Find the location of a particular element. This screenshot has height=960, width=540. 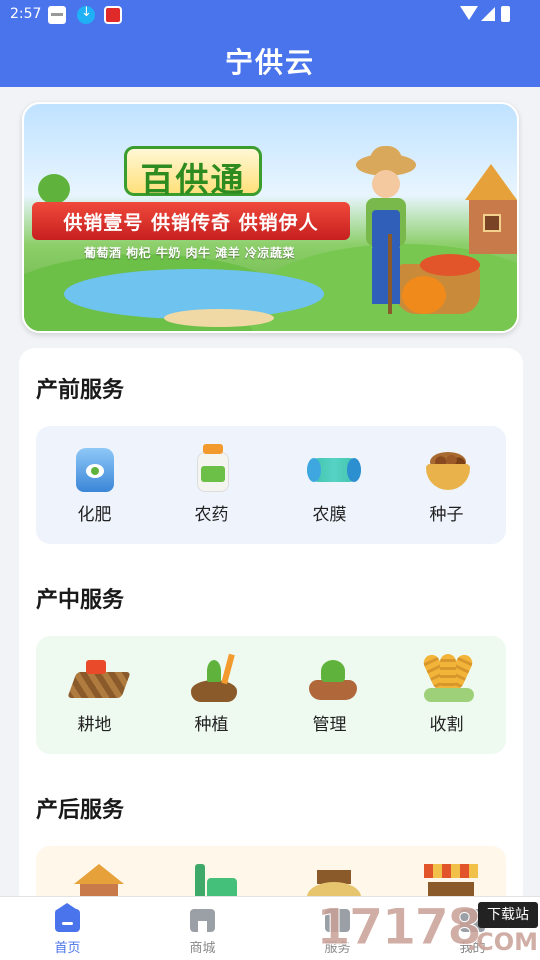

vegetables-icon is located at coordinates (450, 265).